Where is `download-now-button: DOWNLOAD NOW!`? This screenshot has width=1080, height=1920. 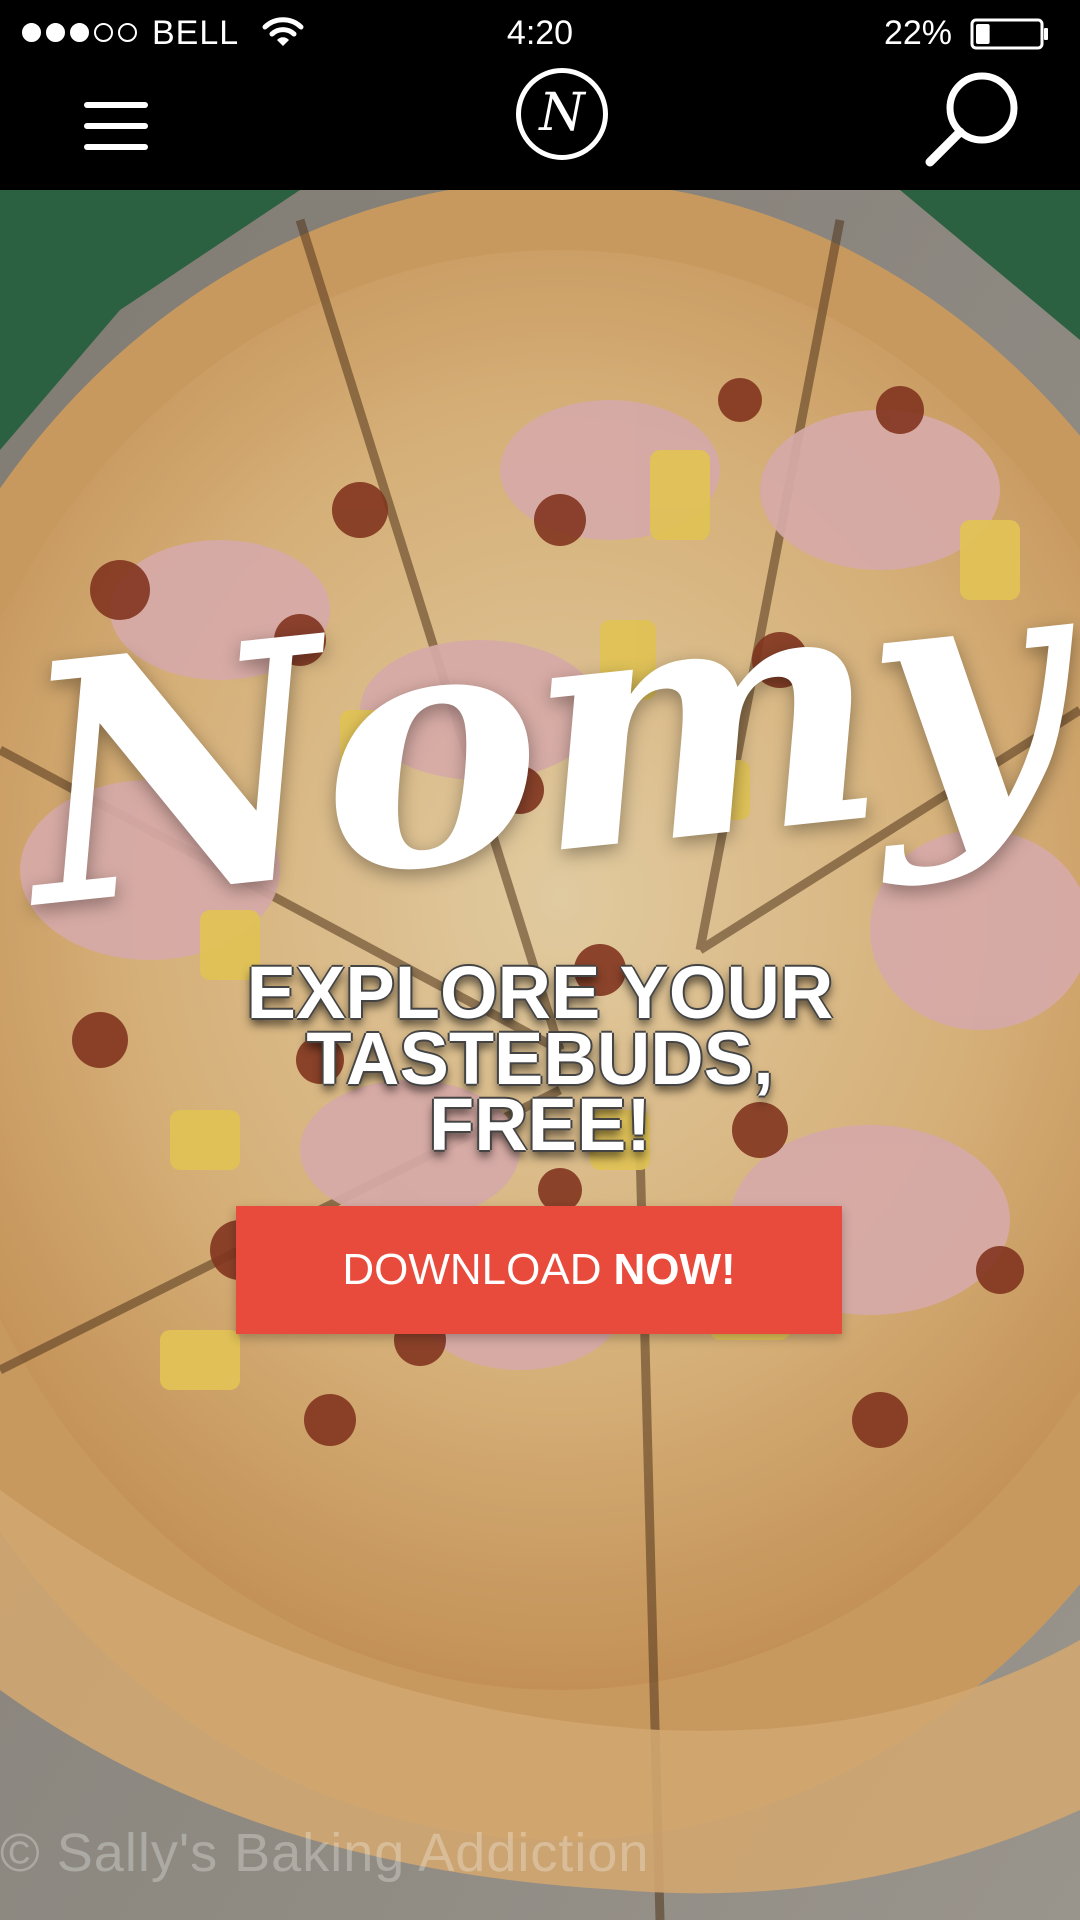 download-now-button: DOWNLOAD NOW! is located at coordinates (539, 1270).